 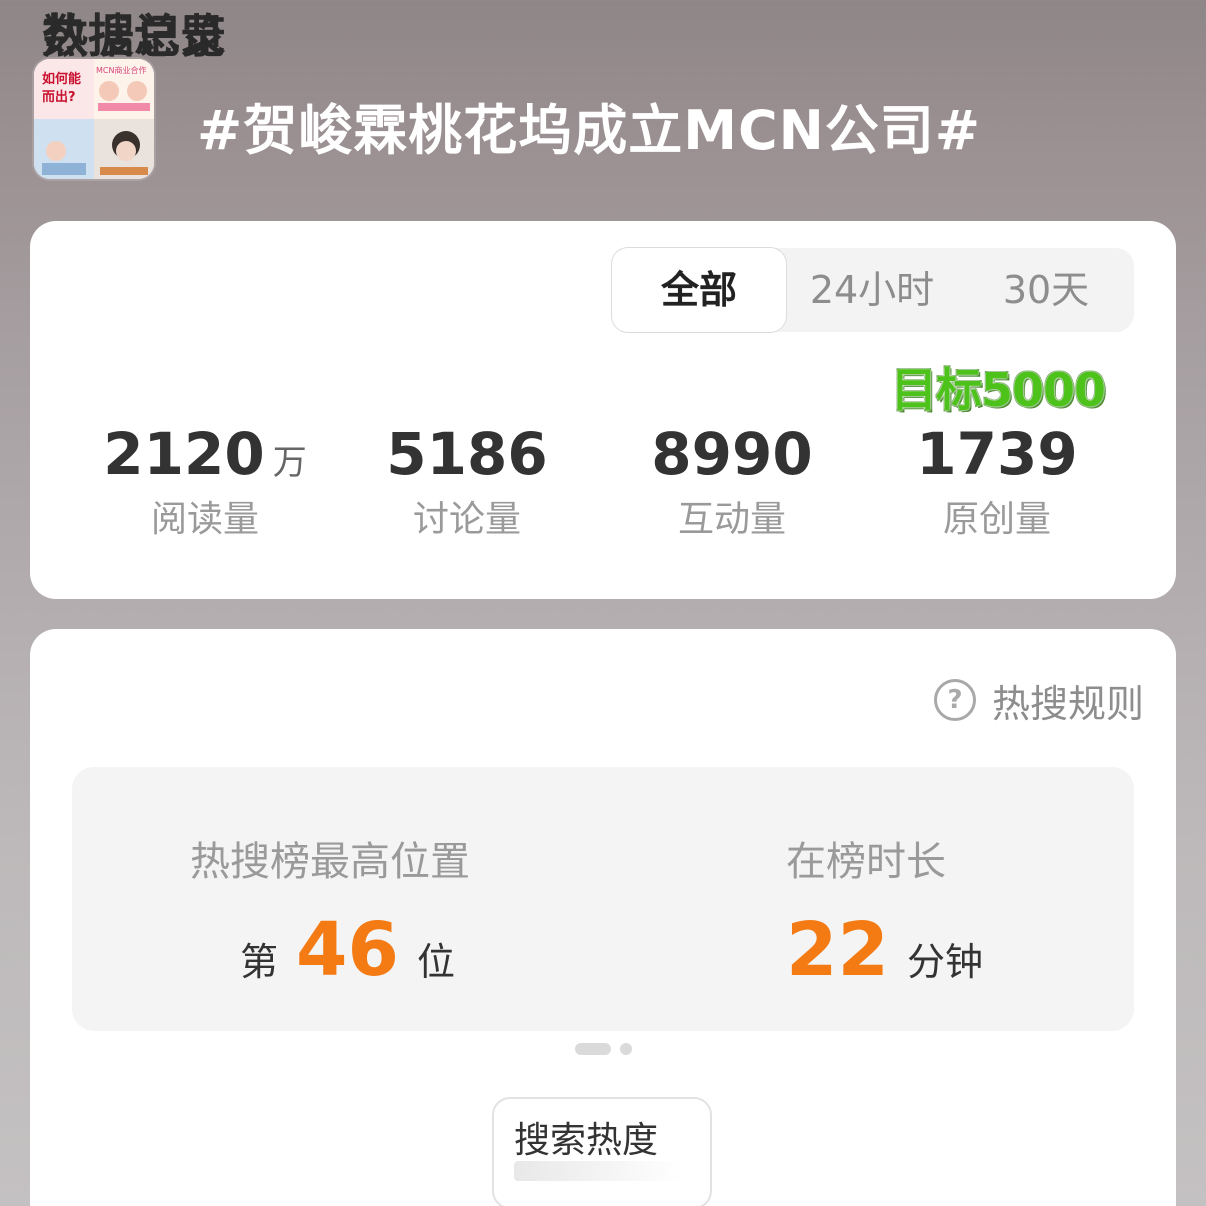 I want to click on stat-discussions: 5186 讨论量, so click(x=467, y=481).